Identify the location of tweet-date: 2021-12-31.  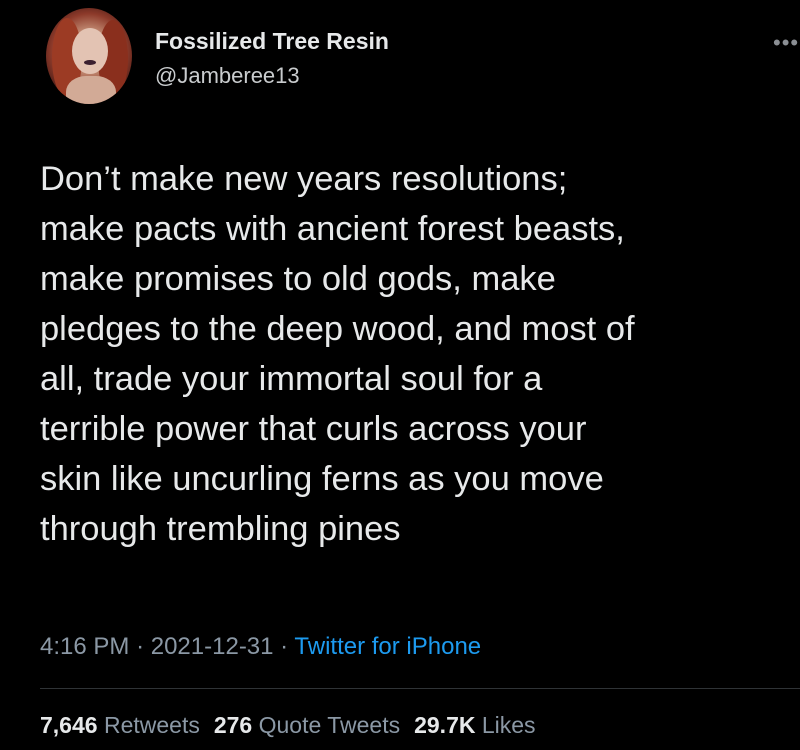
(212, 646).